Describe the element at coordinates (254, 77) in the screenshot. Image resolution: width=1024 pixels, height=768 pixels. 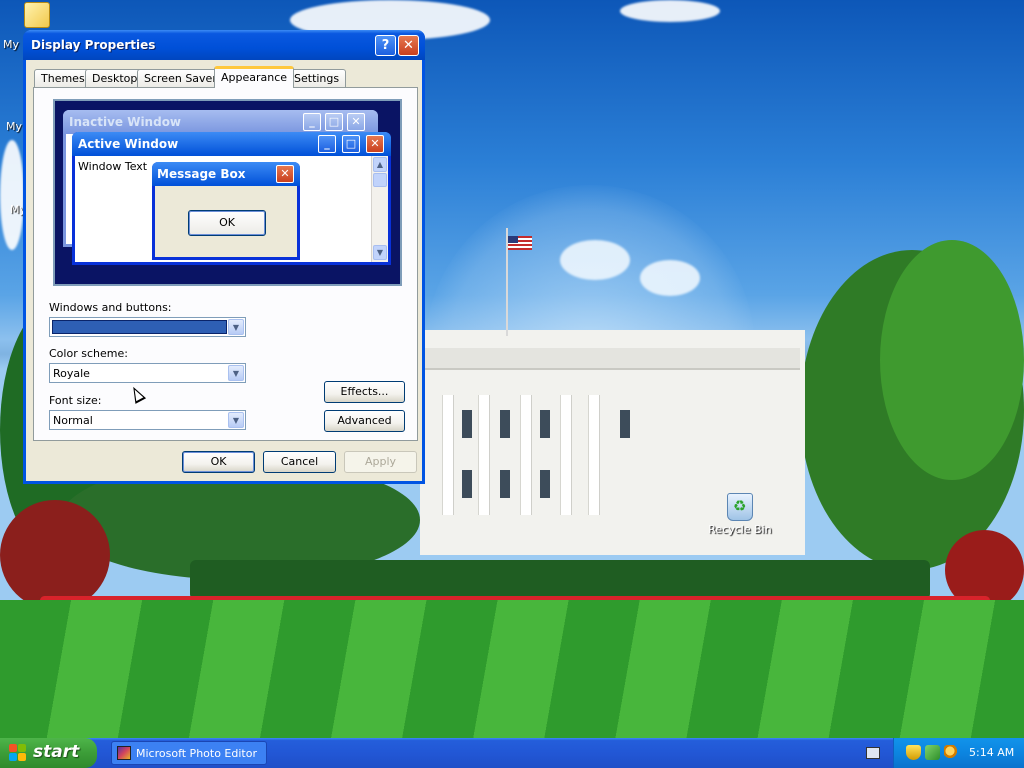
I see `tab-appearance: Appearance` at that location.